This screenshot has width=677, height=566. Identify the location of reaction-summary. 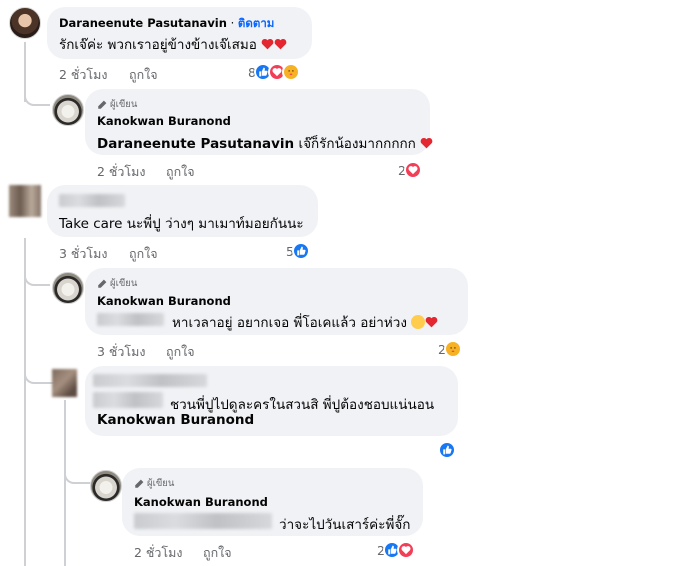
(447, 450).